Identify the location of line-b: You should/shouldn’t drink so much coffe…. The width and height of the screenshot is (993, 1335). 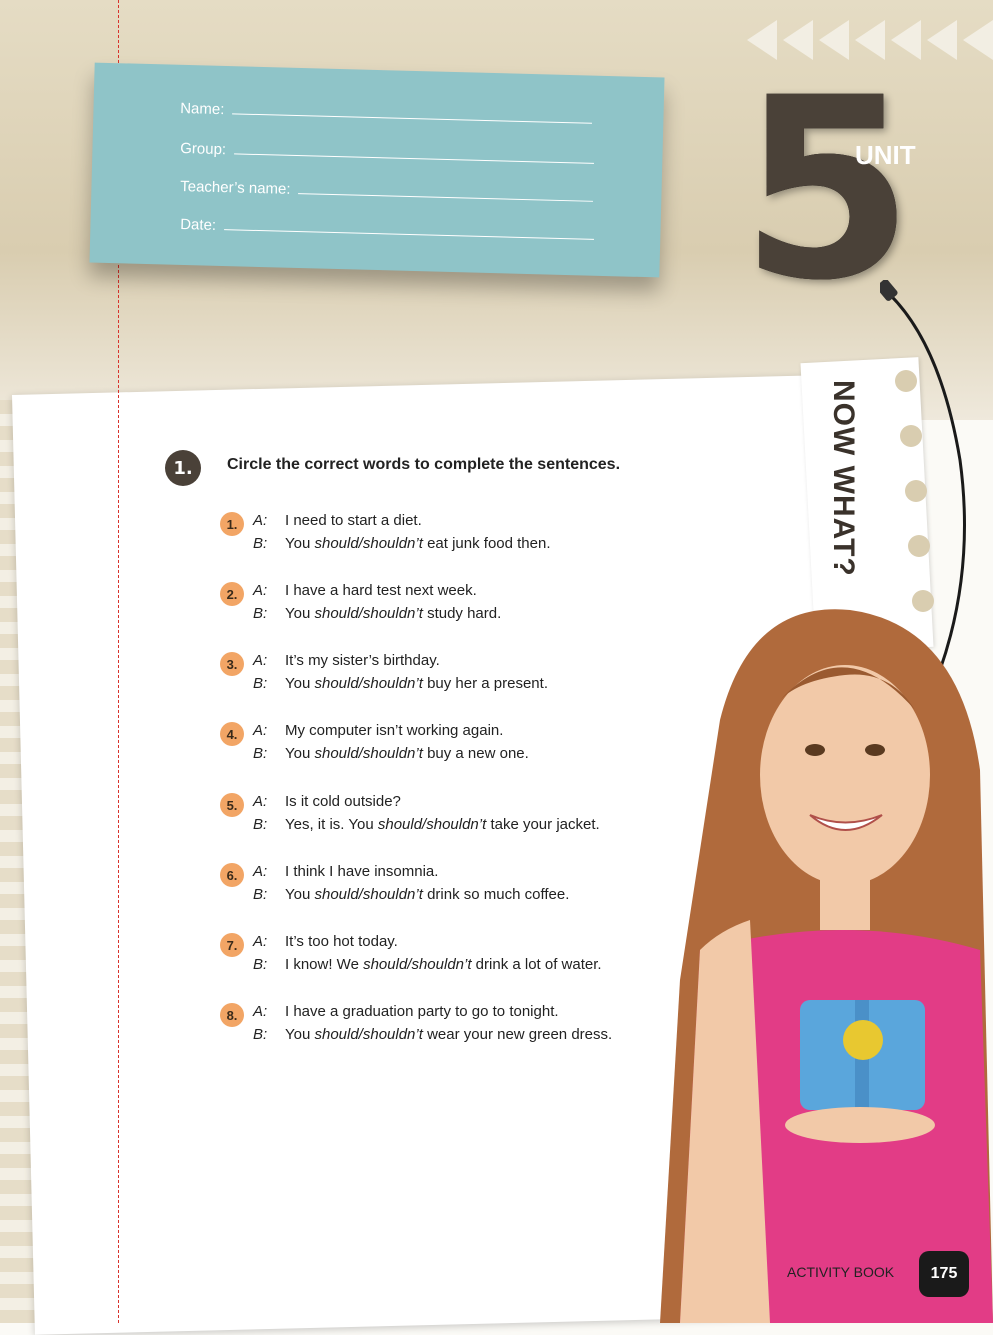
(427, 894).